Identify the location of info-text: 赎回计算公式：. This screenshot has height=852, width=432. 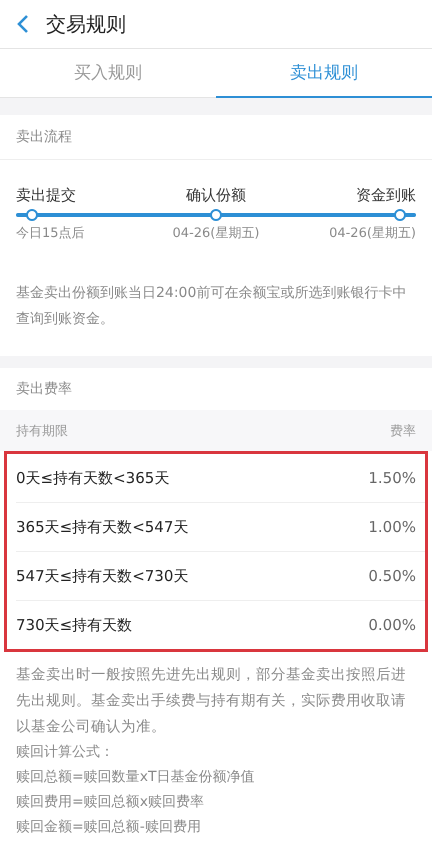
(65, 752).